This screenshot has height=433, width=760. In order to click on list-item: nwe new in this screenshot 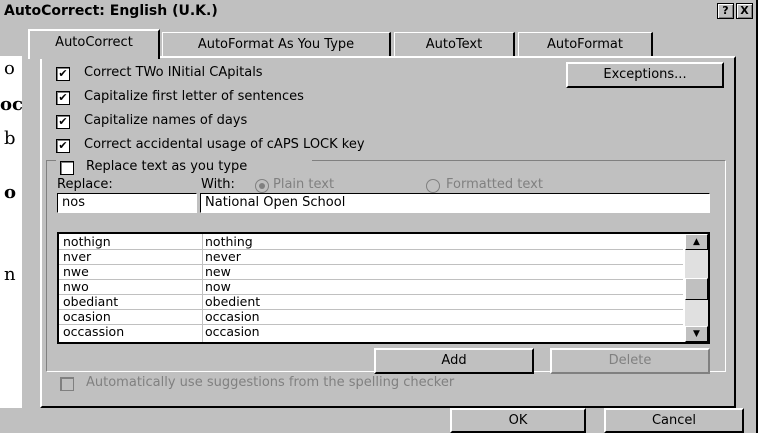, I will do `click(371, 272)`.